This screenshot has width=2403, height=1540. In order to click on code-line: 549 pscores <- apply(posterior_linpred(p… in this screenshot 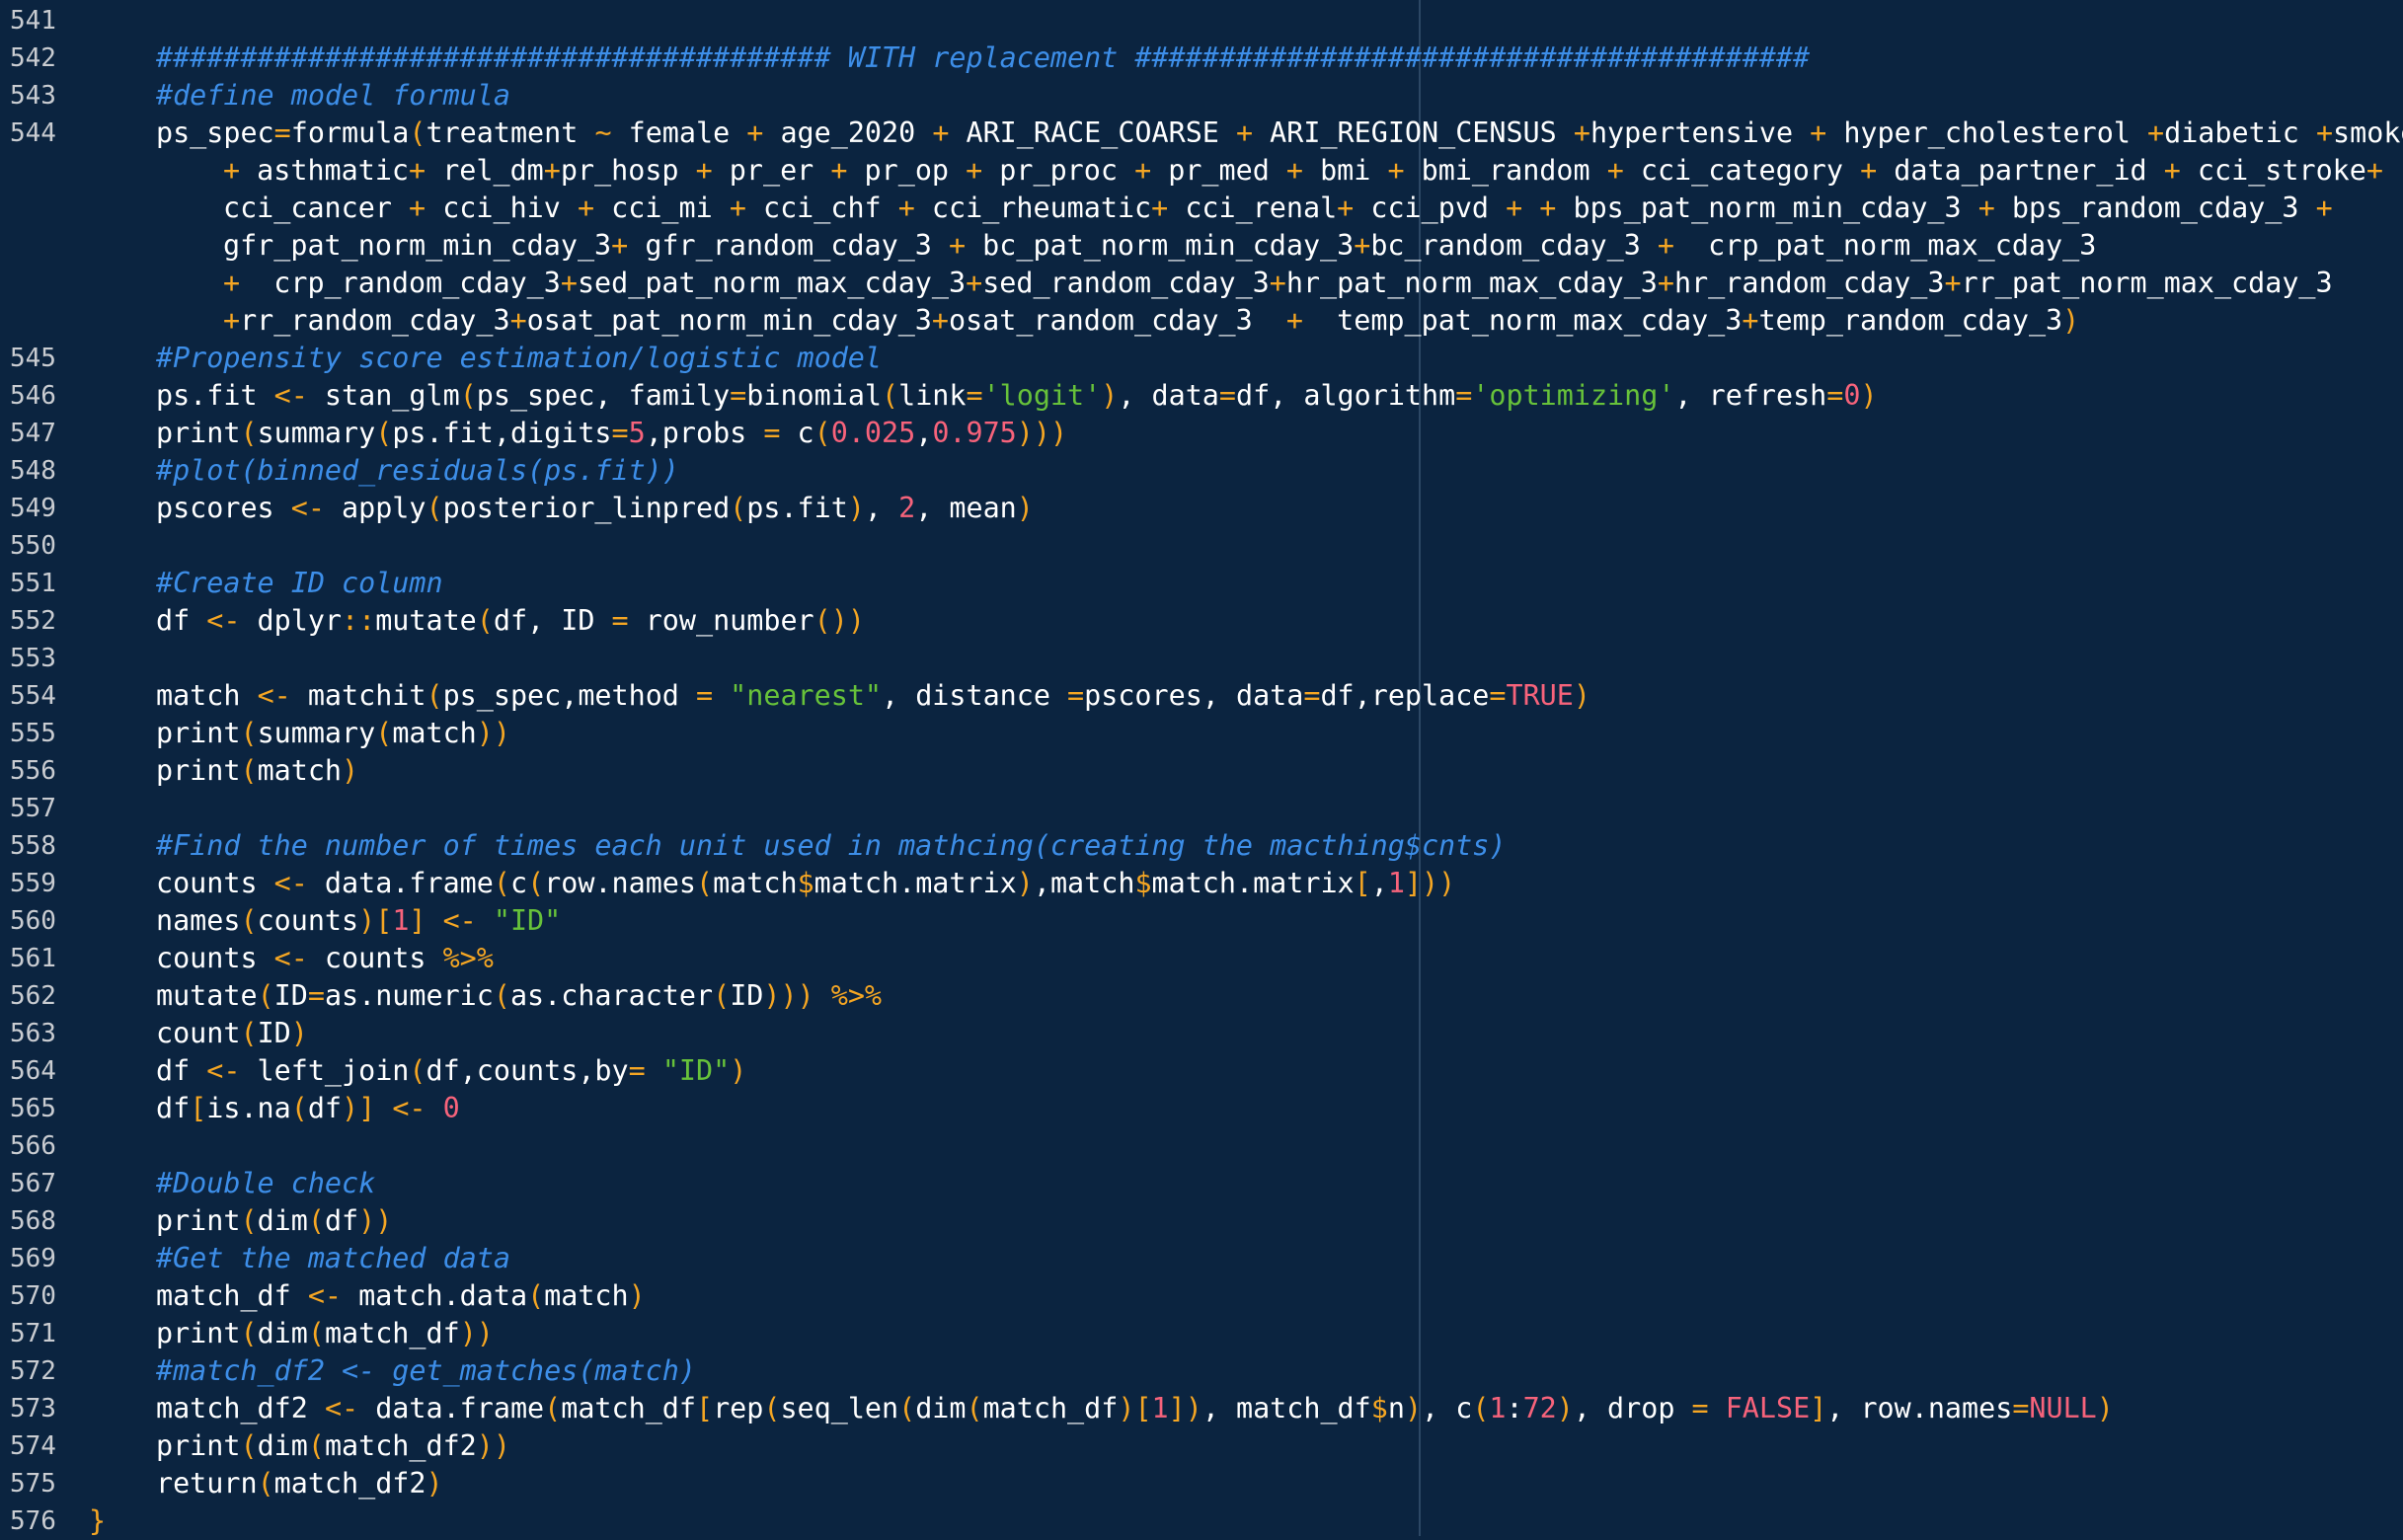, I will do `click(1201, 508)`.